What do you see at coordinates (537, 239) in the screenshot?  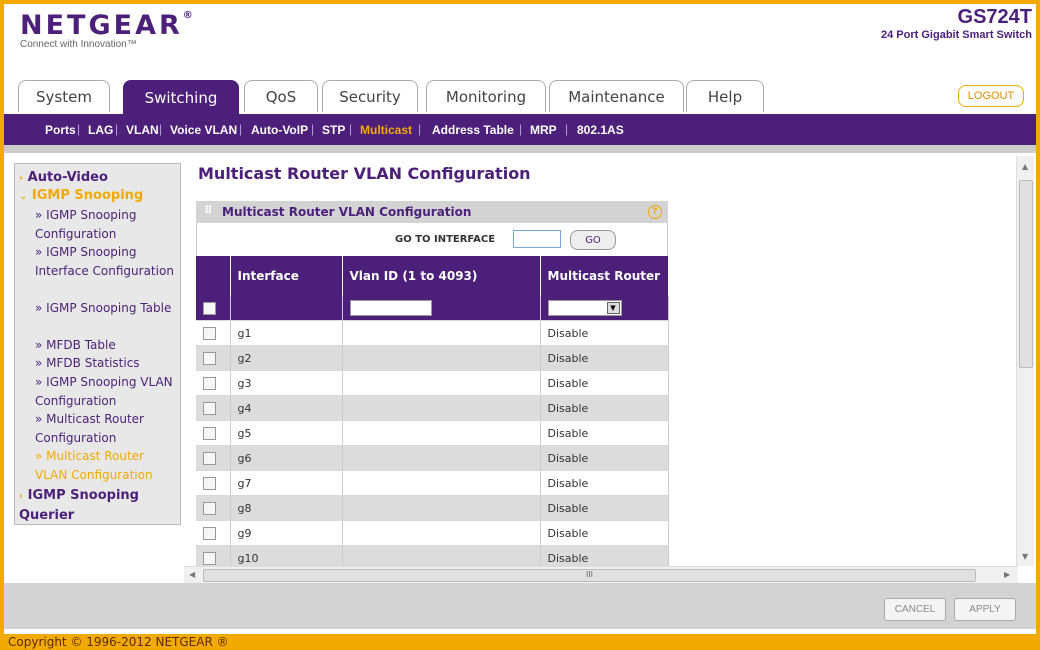 I see `goto-interface-input` at bounding box center [537, 239].